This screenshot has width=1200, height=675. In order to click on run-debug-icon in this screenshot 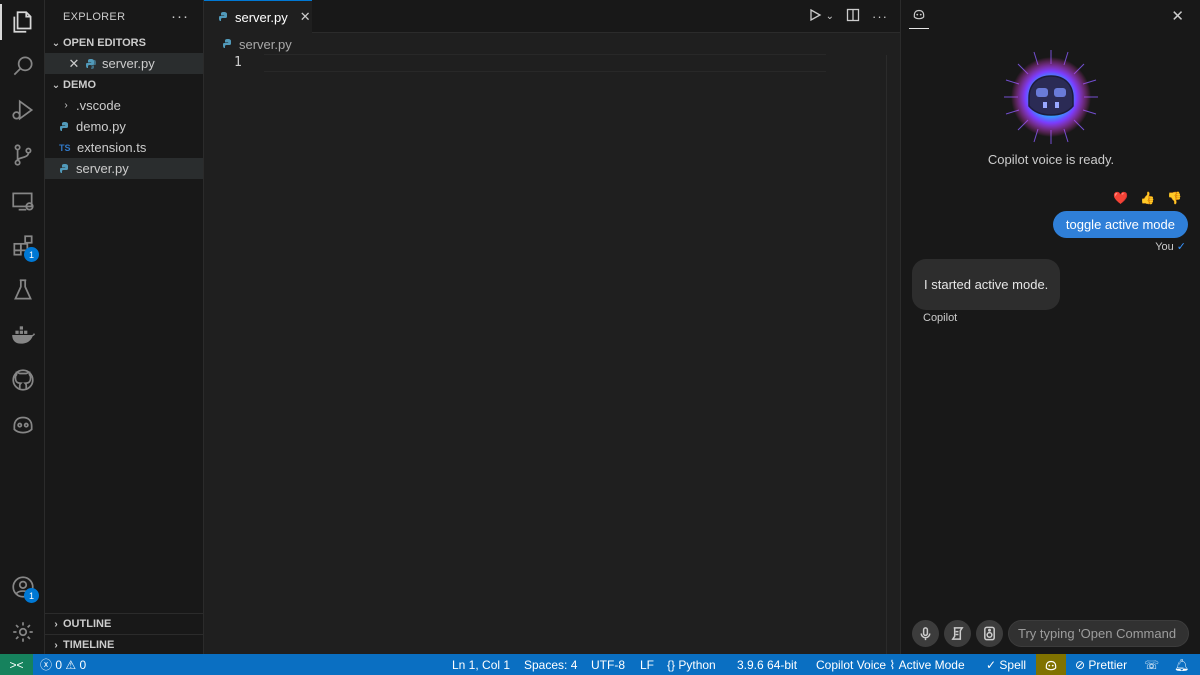, I will do `click(22, 110)`.